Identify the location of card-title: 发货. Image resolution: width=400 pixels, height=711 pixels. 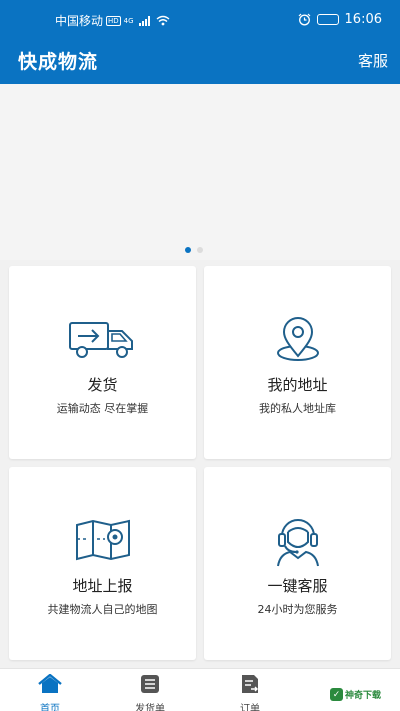
(102, 385).